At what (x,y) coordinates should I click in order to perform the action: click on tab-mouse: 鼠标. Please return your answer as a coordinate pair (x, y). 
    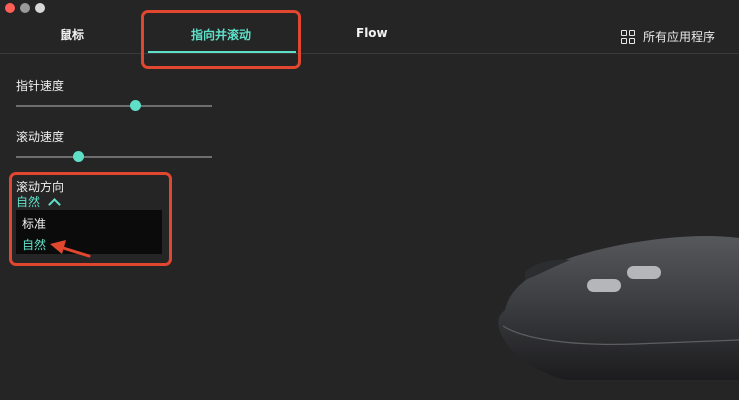
    Looking at the image, I should click on (72, 34).